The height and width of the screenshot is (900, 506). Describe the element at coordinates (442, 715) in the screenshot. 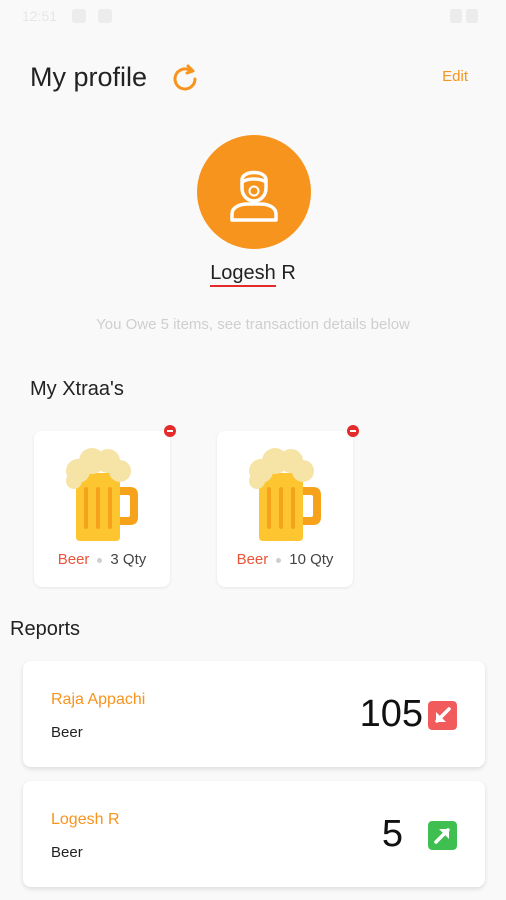

I see `arrow-down-left-icon` at that location.